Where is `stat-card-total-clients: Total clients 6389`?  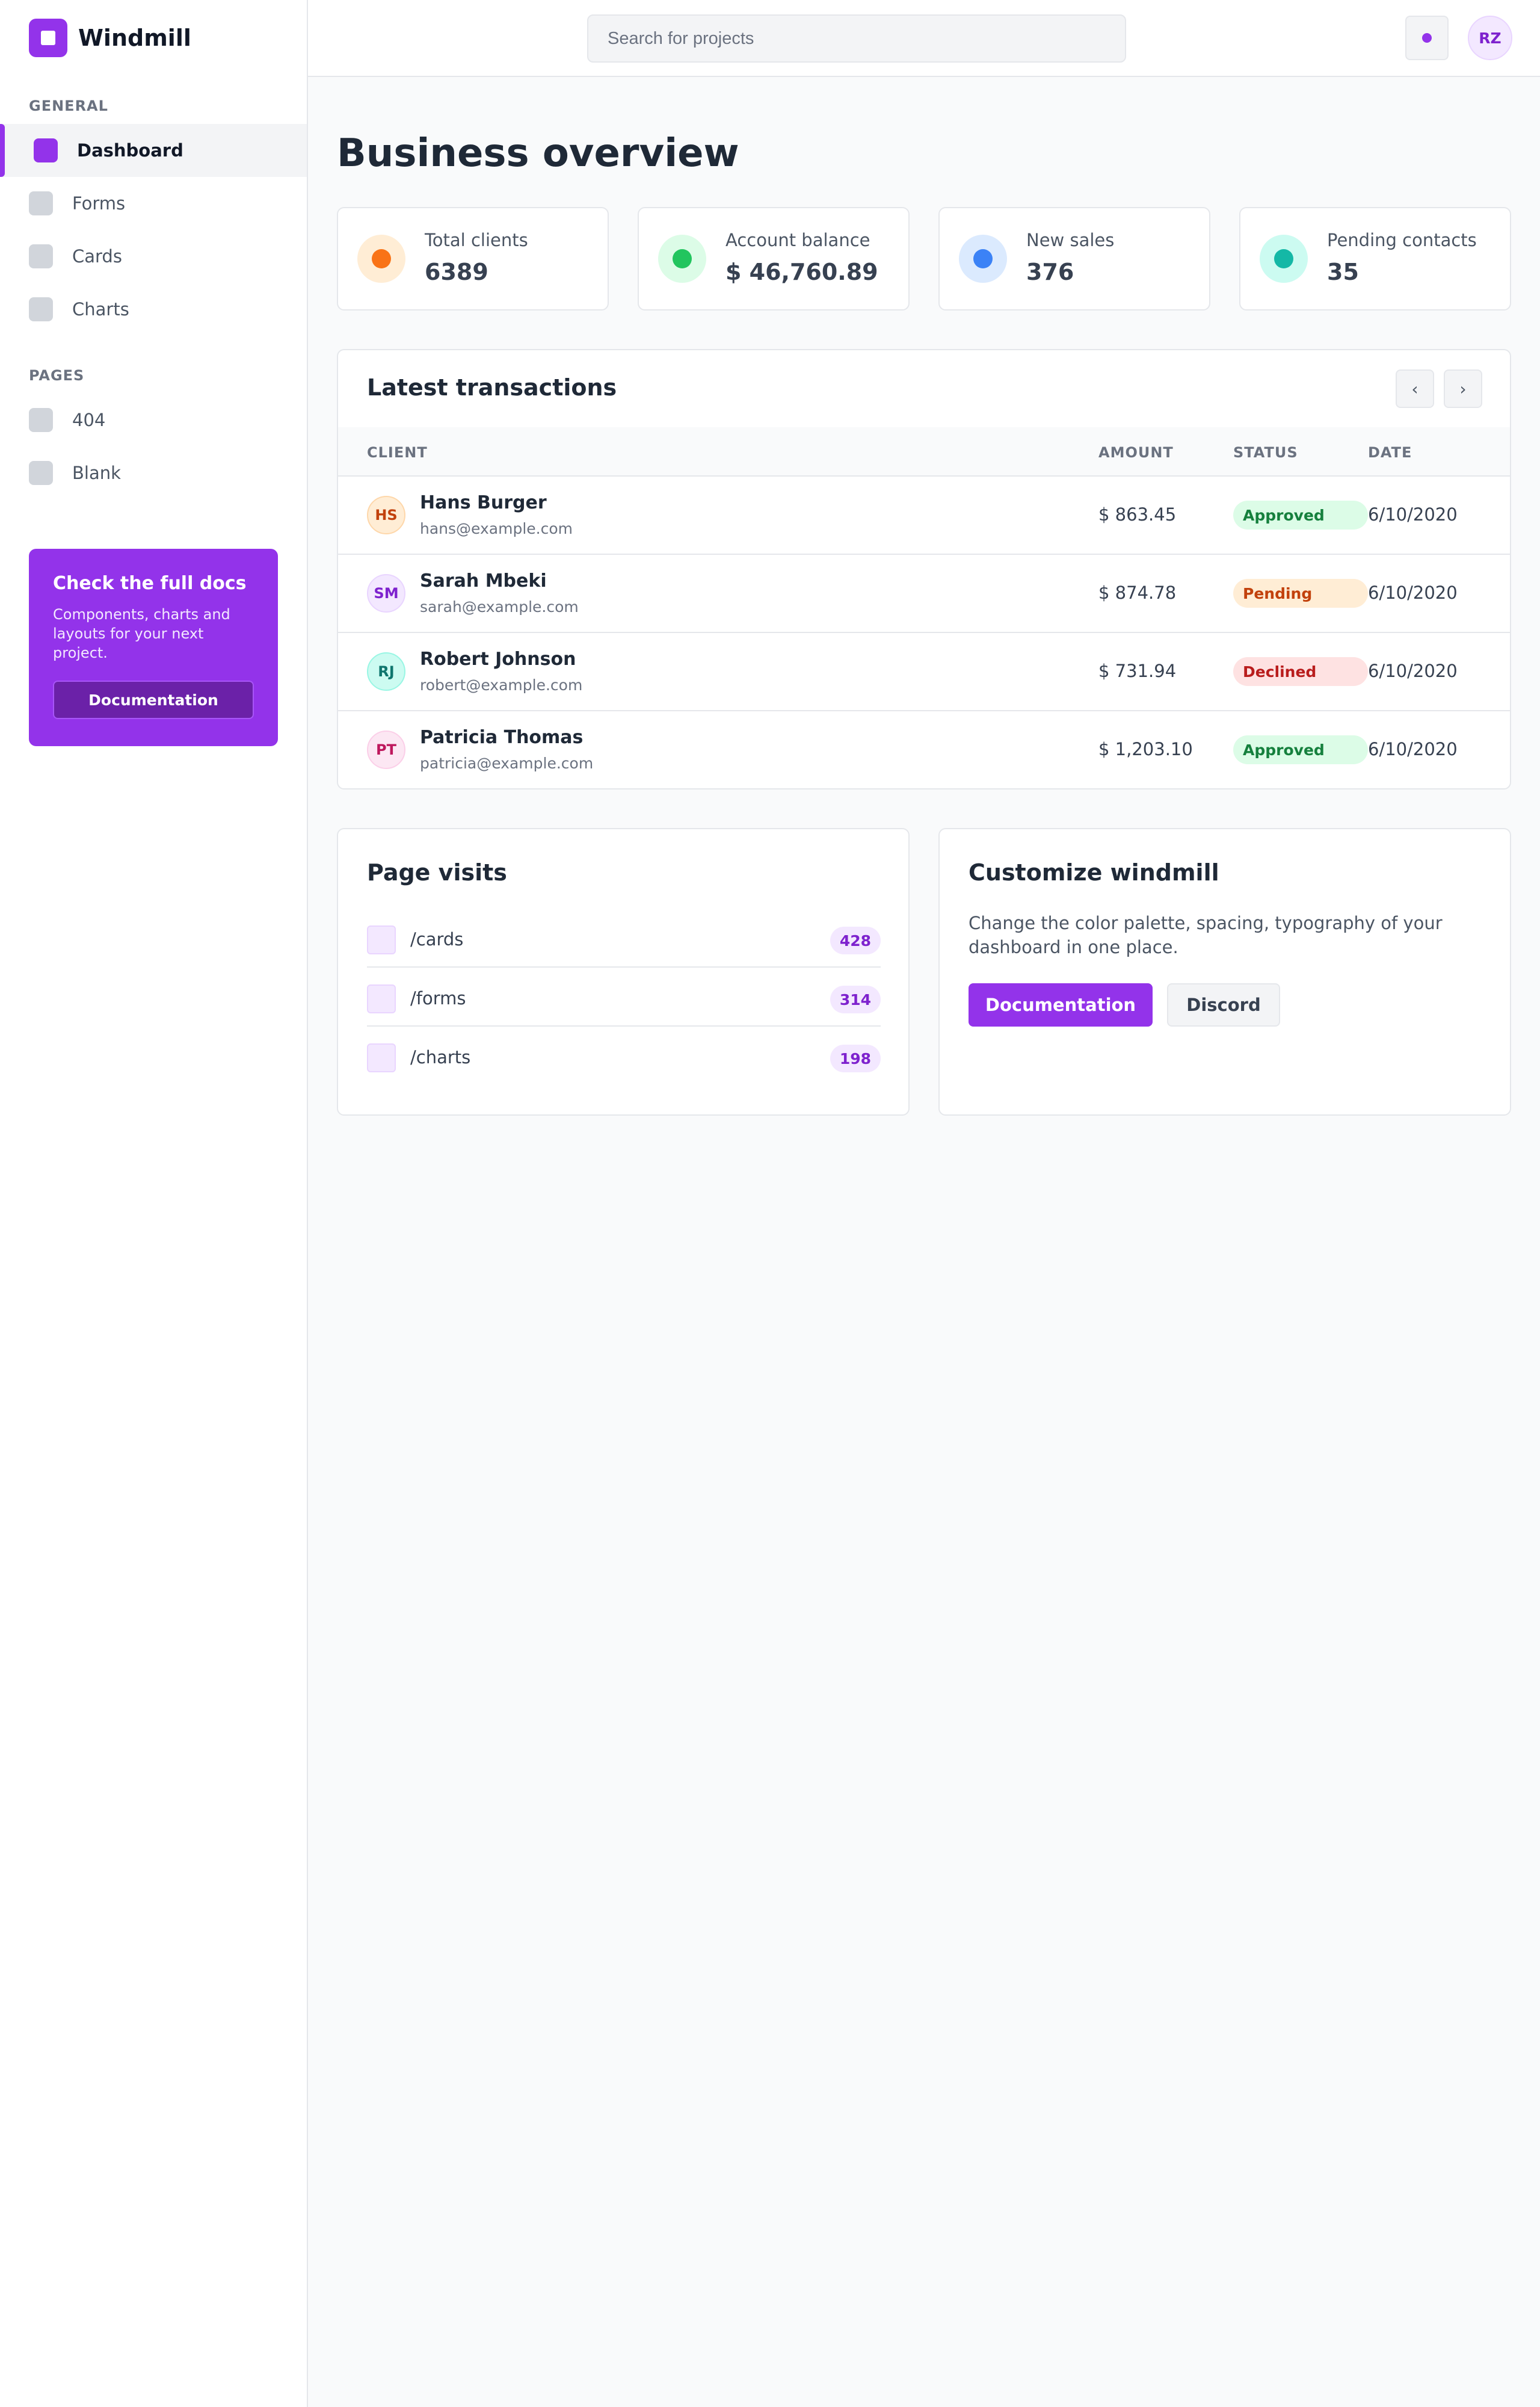 stat-card-total-clients: Total clients 6389 is located at coordinates (473, 259).